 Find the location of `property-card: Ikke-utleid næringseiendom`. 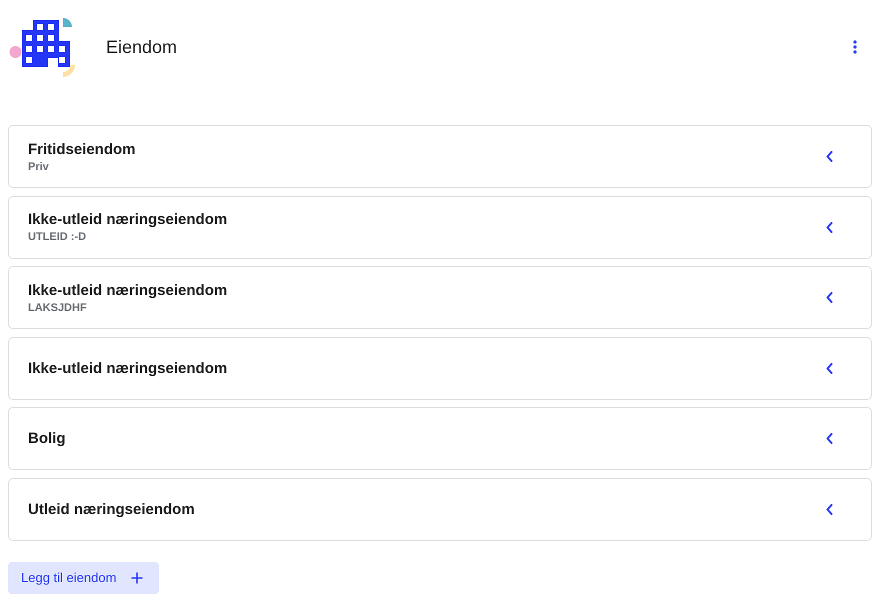

property-card: Ikke-utleid næringseiendom is located at coordinates (440, 368).